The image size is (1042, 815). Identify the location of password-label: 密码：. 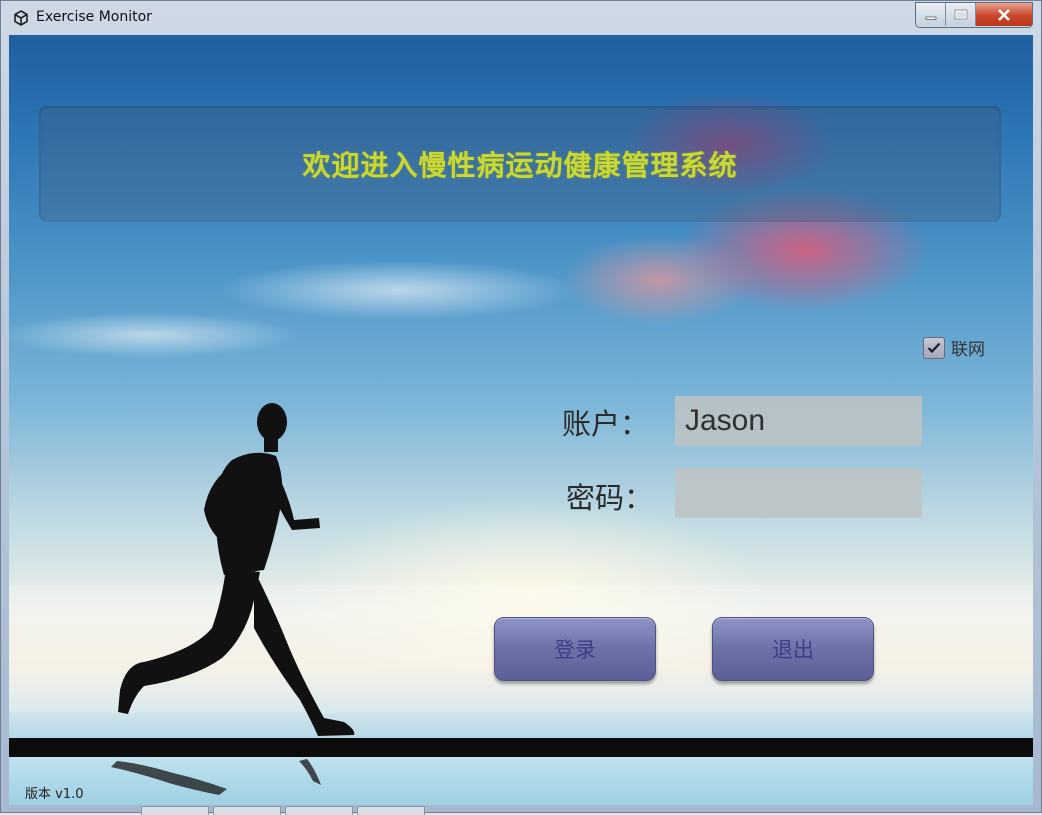
(610, 498).